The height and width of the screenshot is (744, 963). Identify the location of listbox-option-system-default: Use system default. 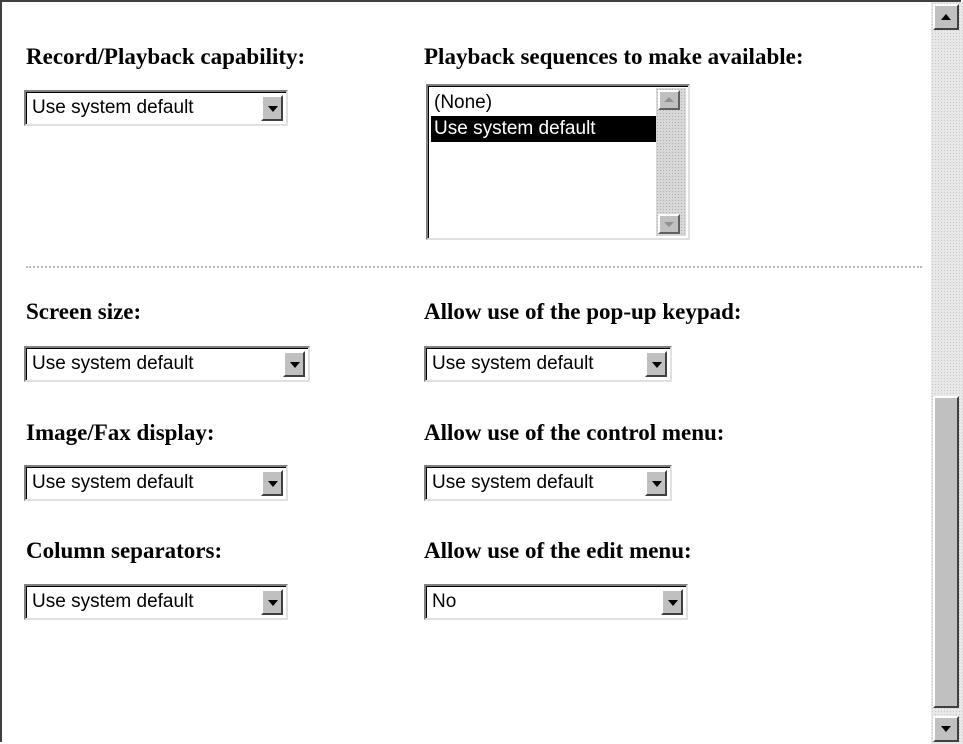
(543, 129).